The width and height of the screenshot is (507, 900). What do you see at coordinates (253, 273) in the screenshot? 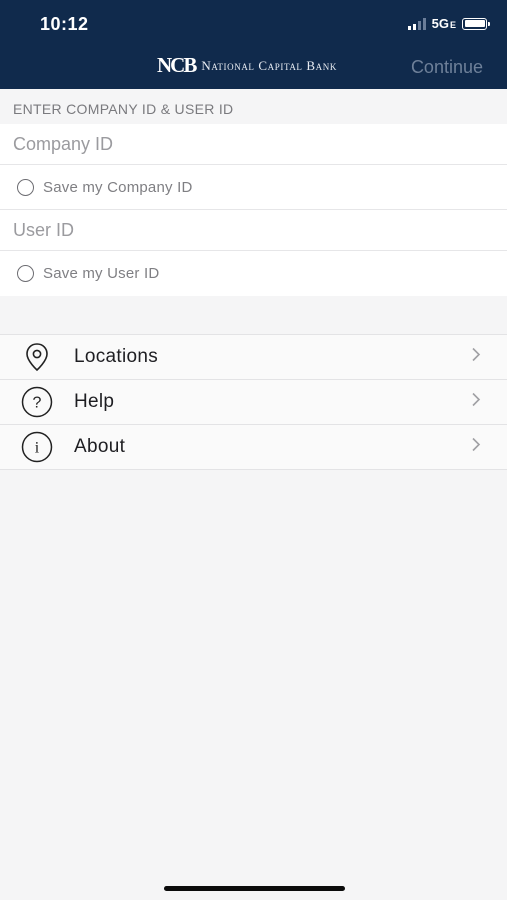
I see `save-user-id-option: Save my User ID` at bounding box center [253, 273].